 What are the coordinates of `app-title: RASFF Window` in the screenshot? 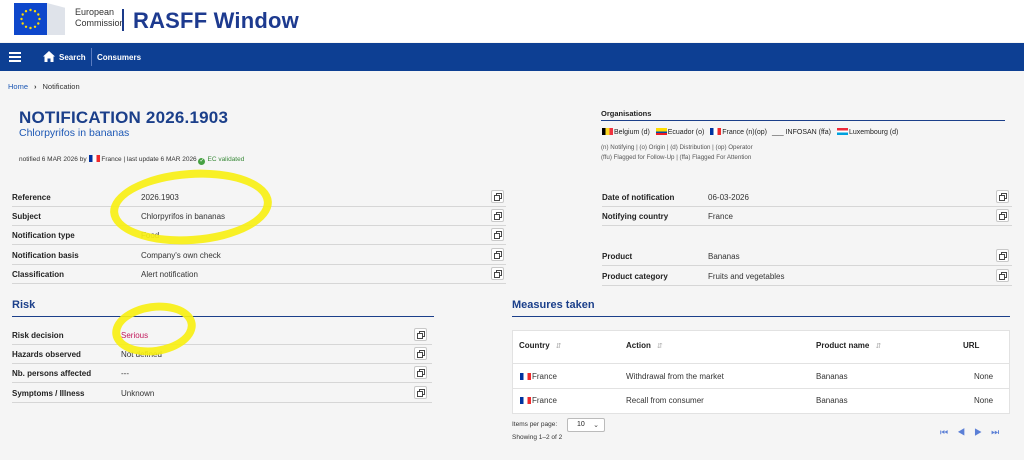 It's located at (216, 21).